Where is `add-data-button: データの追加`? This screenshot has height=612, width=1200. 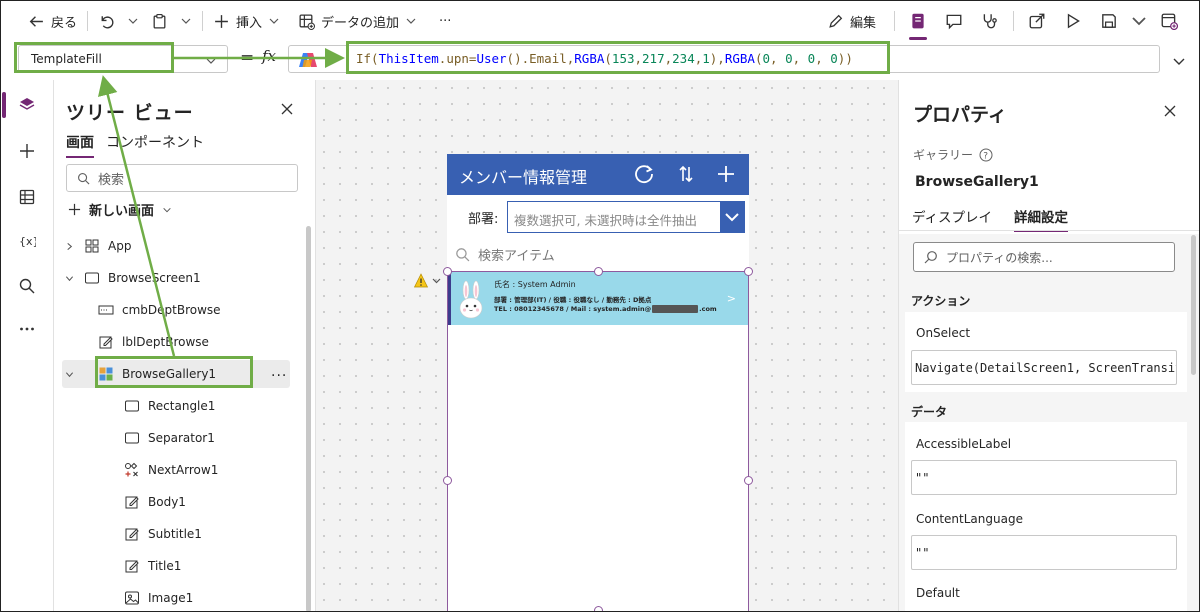 add-data-button: データの追加 is located at coordinates (357, 21).